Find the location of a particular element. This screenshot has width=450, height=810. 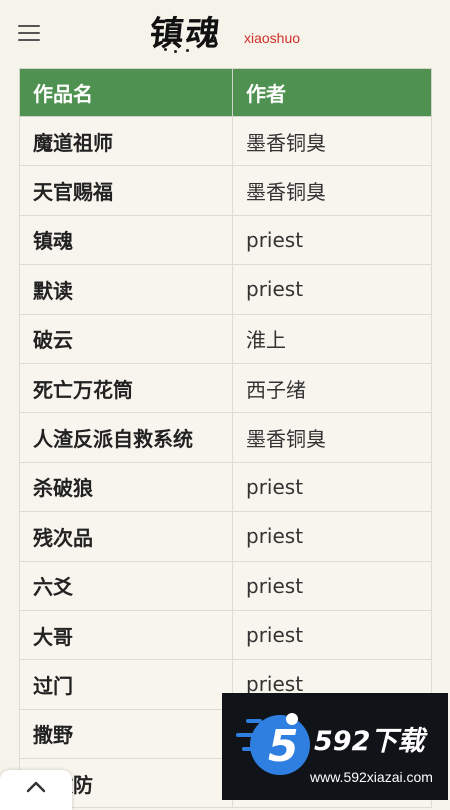

work-title-cell: 死亡万花筒 is located at coordinates (126, 388).